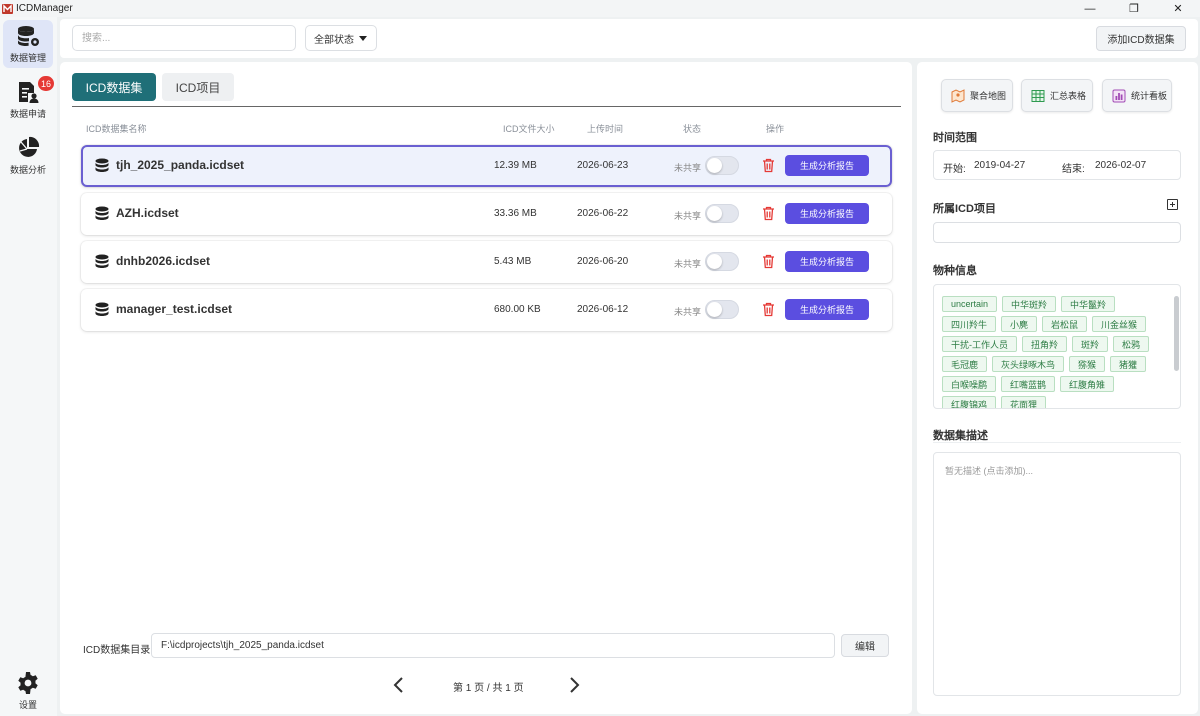  Describe the element at coordinates (958, 95) in the screenshot. I see `map-icon` at that location.